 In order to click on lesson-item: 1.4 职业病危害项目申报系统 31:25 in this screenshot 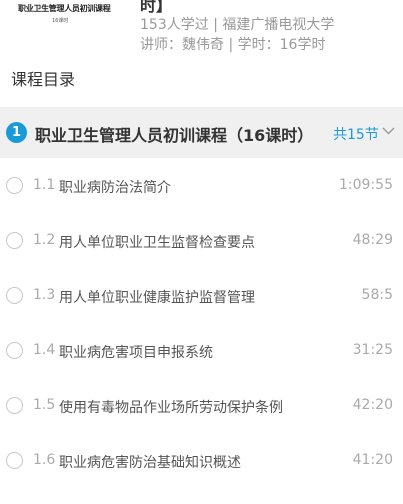, I will do `click(201, 350)`.